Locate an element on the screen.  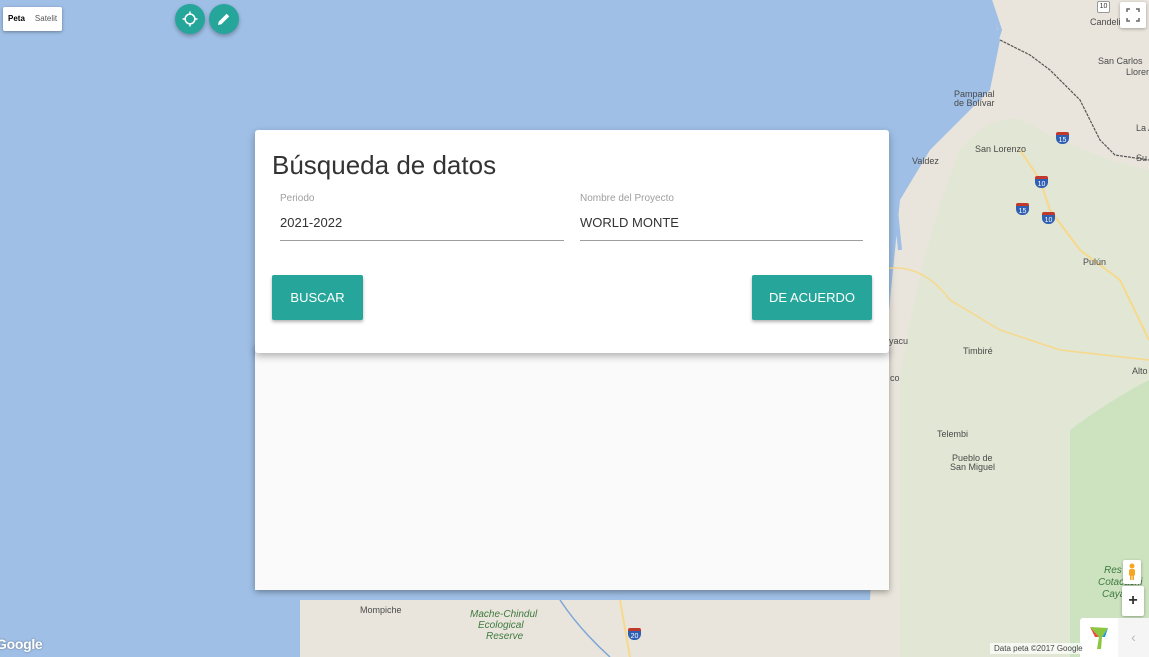
edit-button is located at coordinates (224, 19).